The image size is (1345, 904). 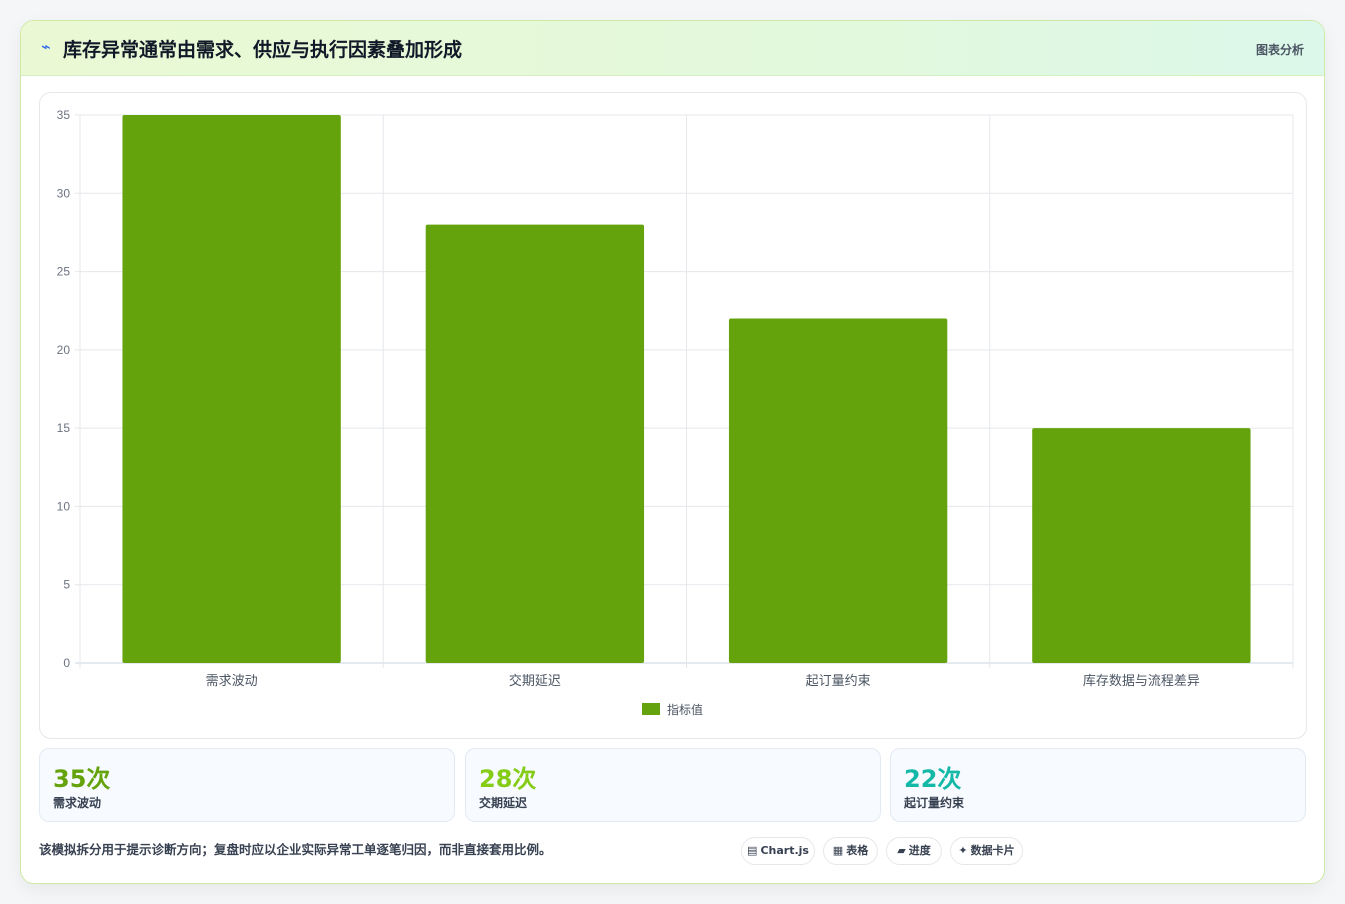 What do you see at coordinates (64, 350) in the screenshot?
I see `y-tick-label: 20` at bounding box center [64, 350].